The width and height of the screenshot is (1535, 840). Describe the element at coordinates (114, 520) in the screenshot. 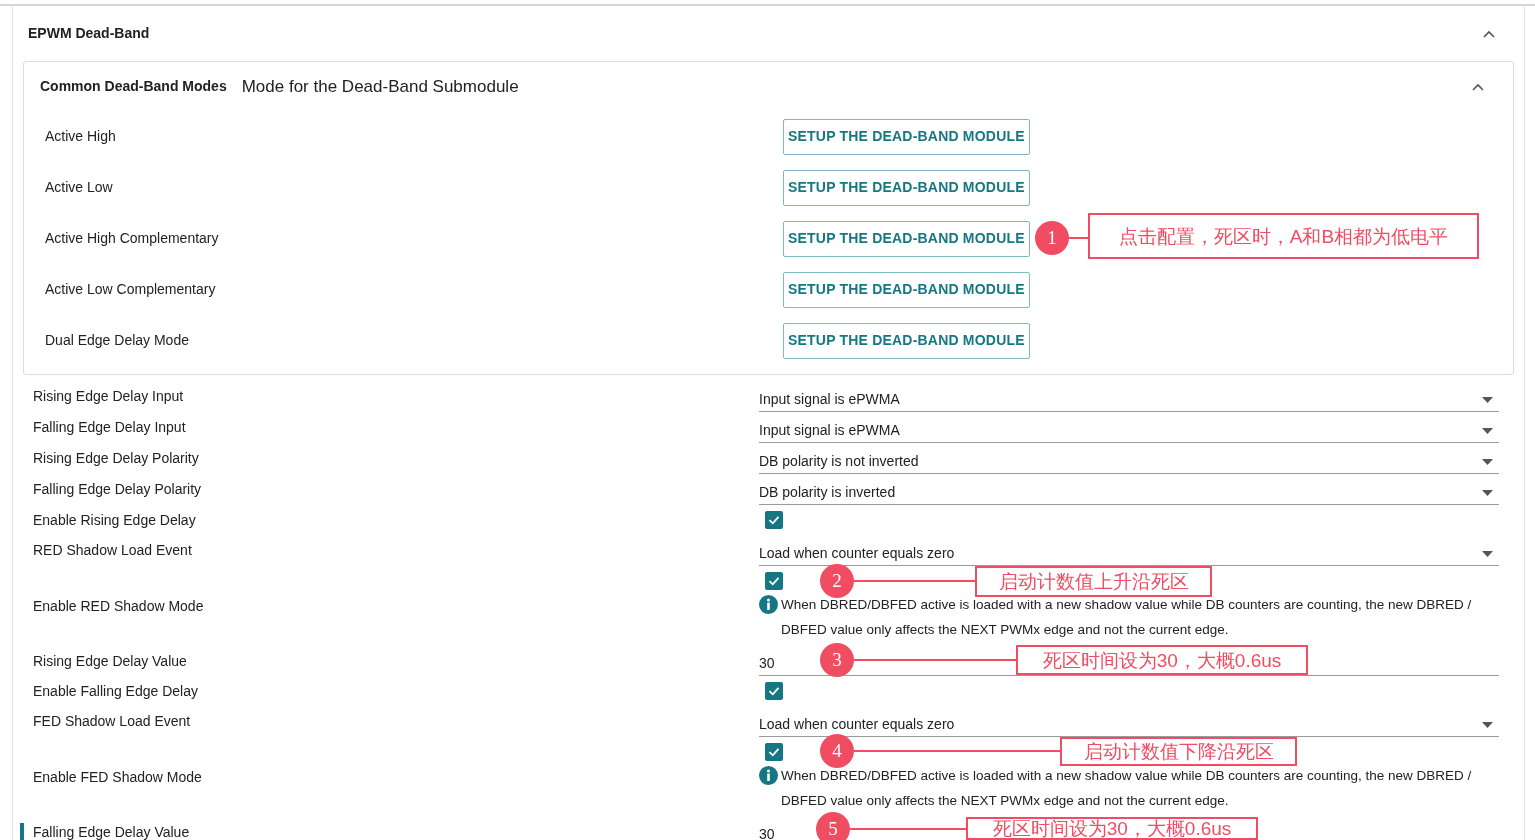

I see `setting-label: Enable Rising Edge Delay` at that location.